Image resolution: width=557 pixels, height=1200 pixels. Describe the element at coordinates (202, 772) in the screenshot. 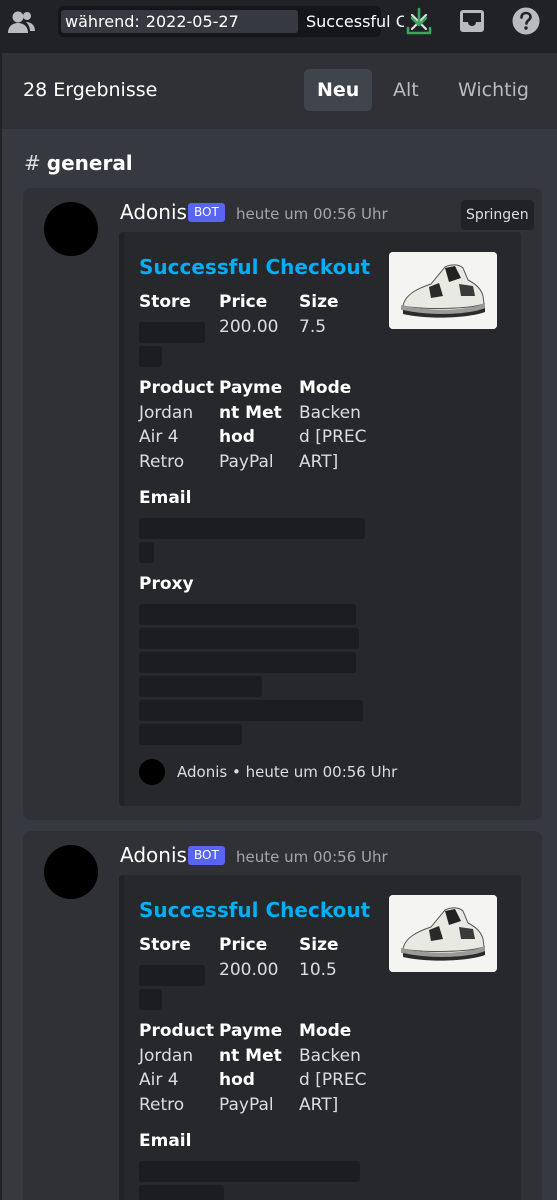

I see `footer-author: Adonis` at that location.